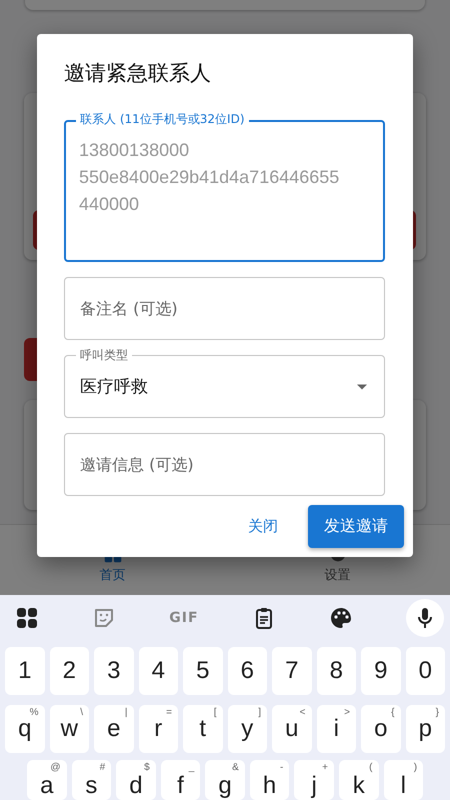 This screenshot has width=450, height=800. I want to click on keyboard-key: q %, so click(24, 729).